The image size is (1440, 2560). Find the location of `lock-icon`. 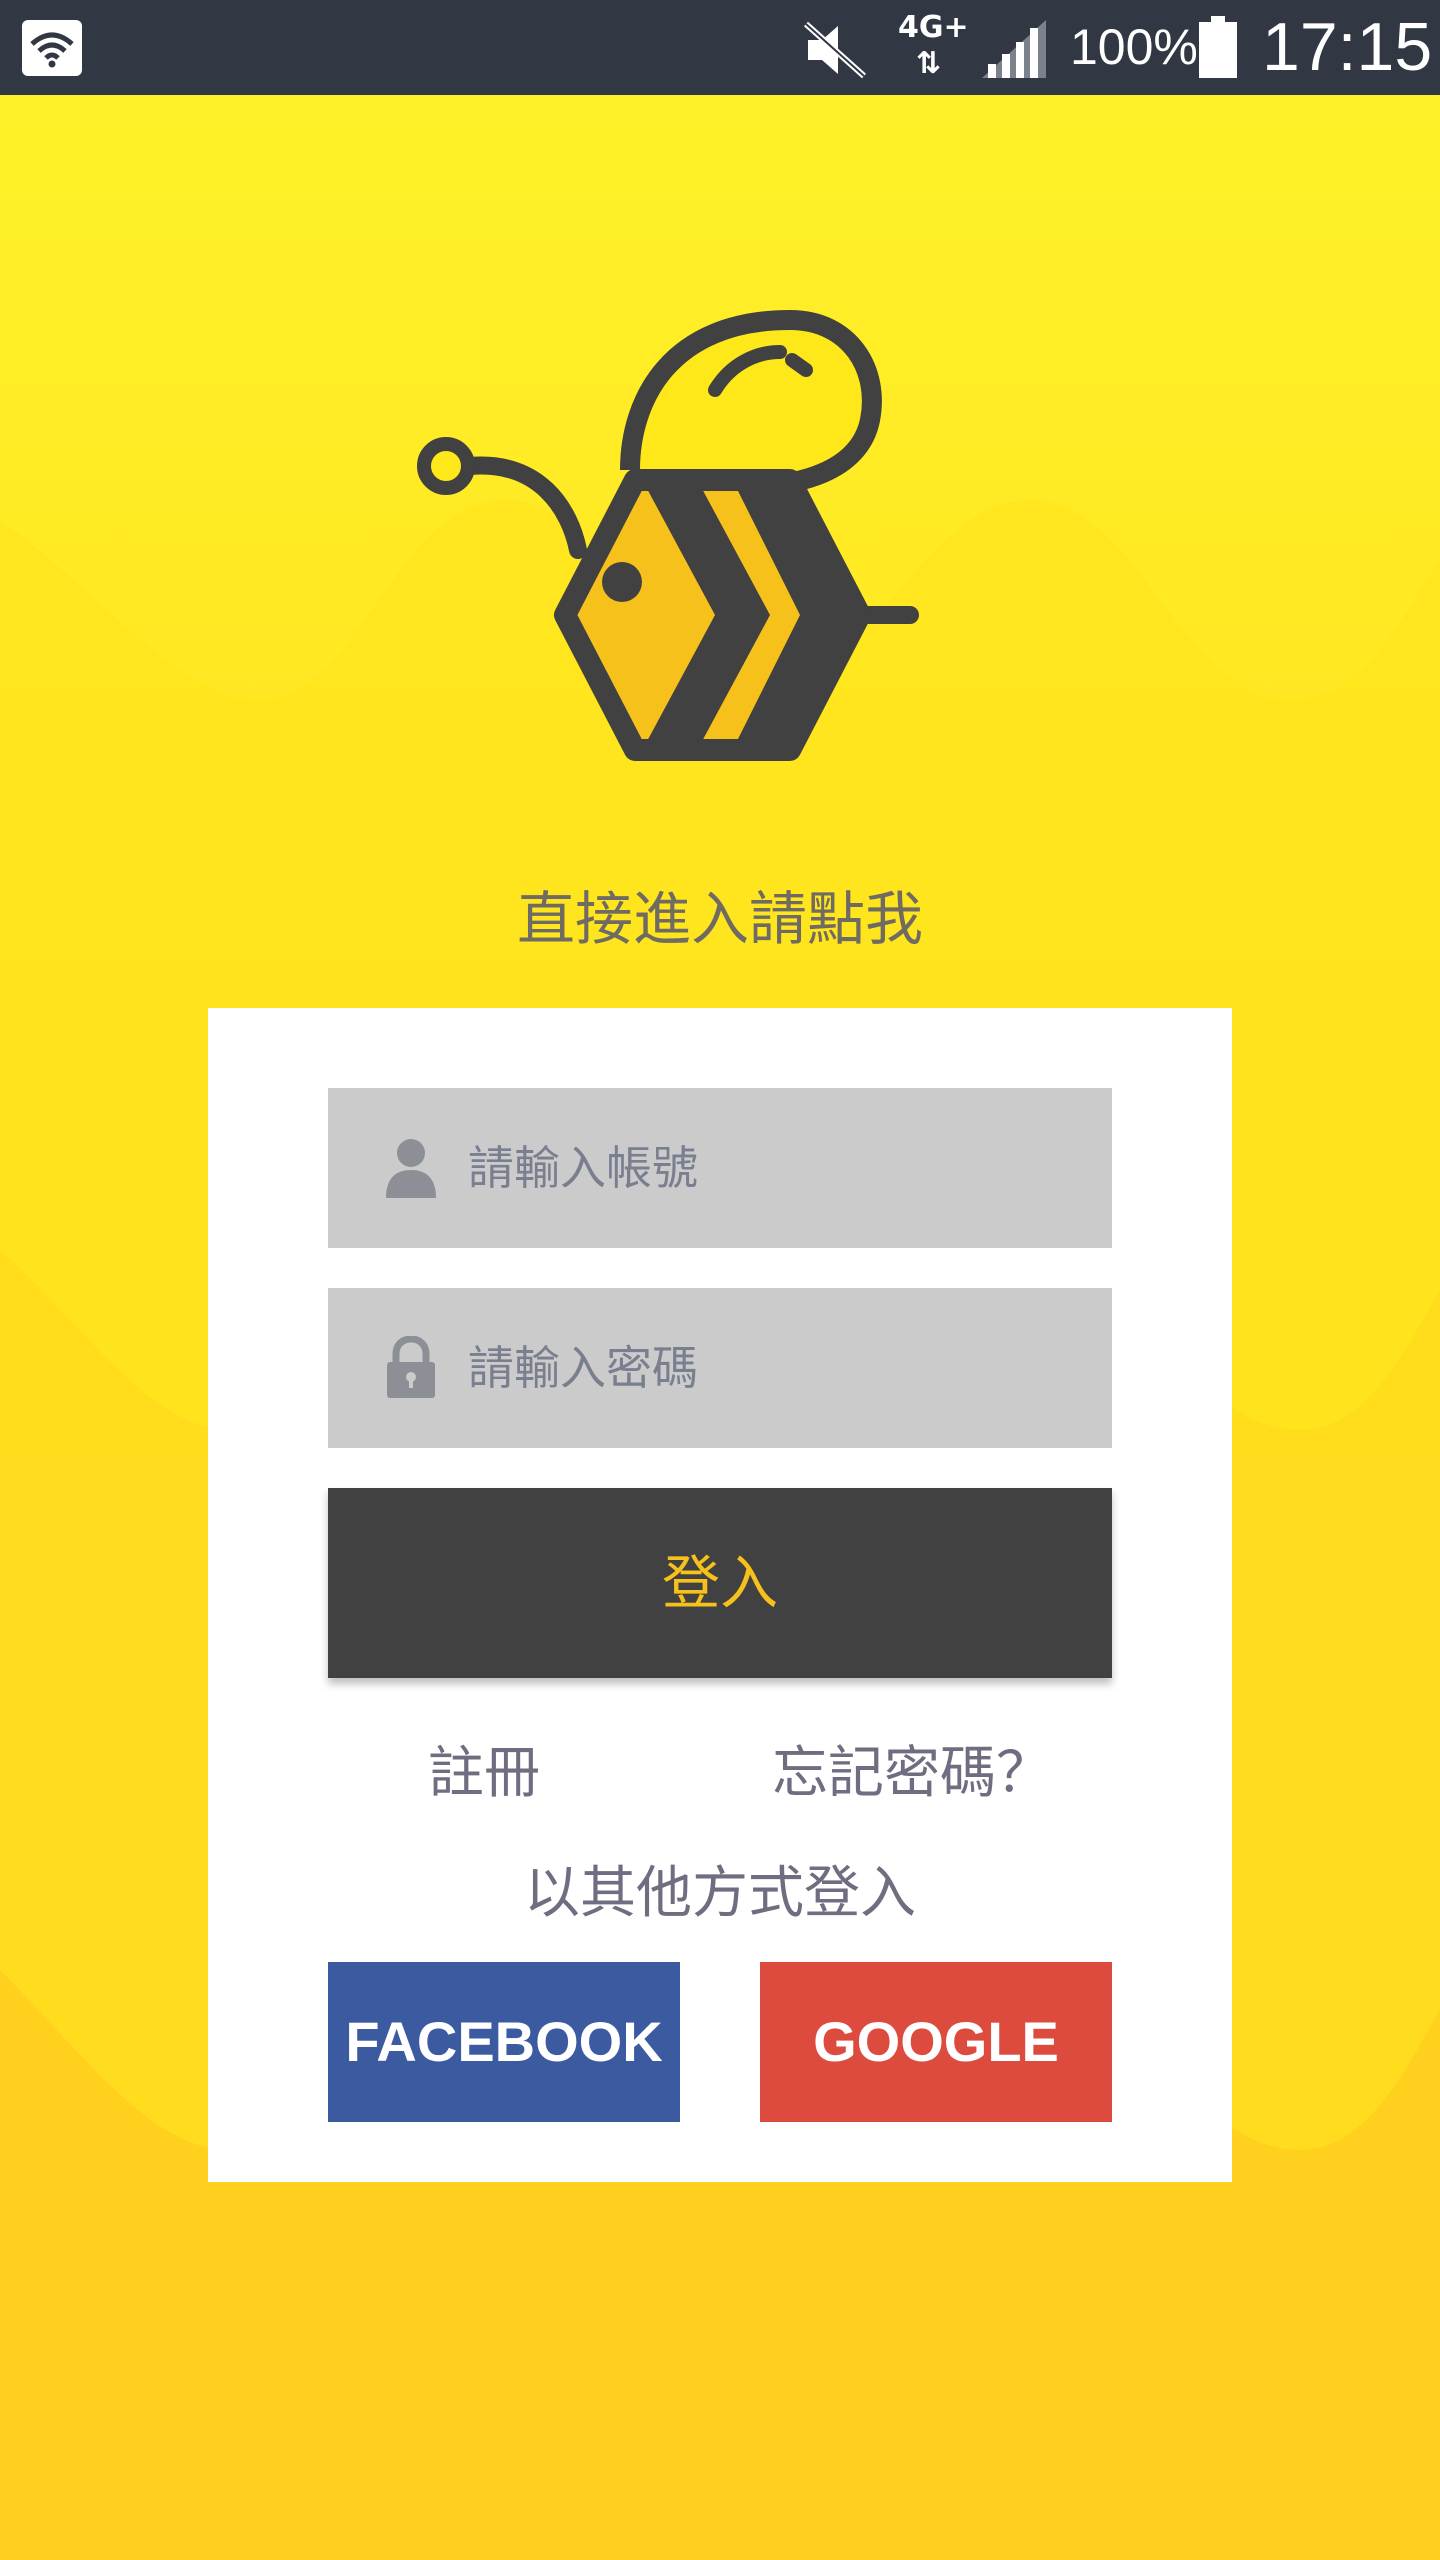

lock-icon is located at coordinates (411, 1367).